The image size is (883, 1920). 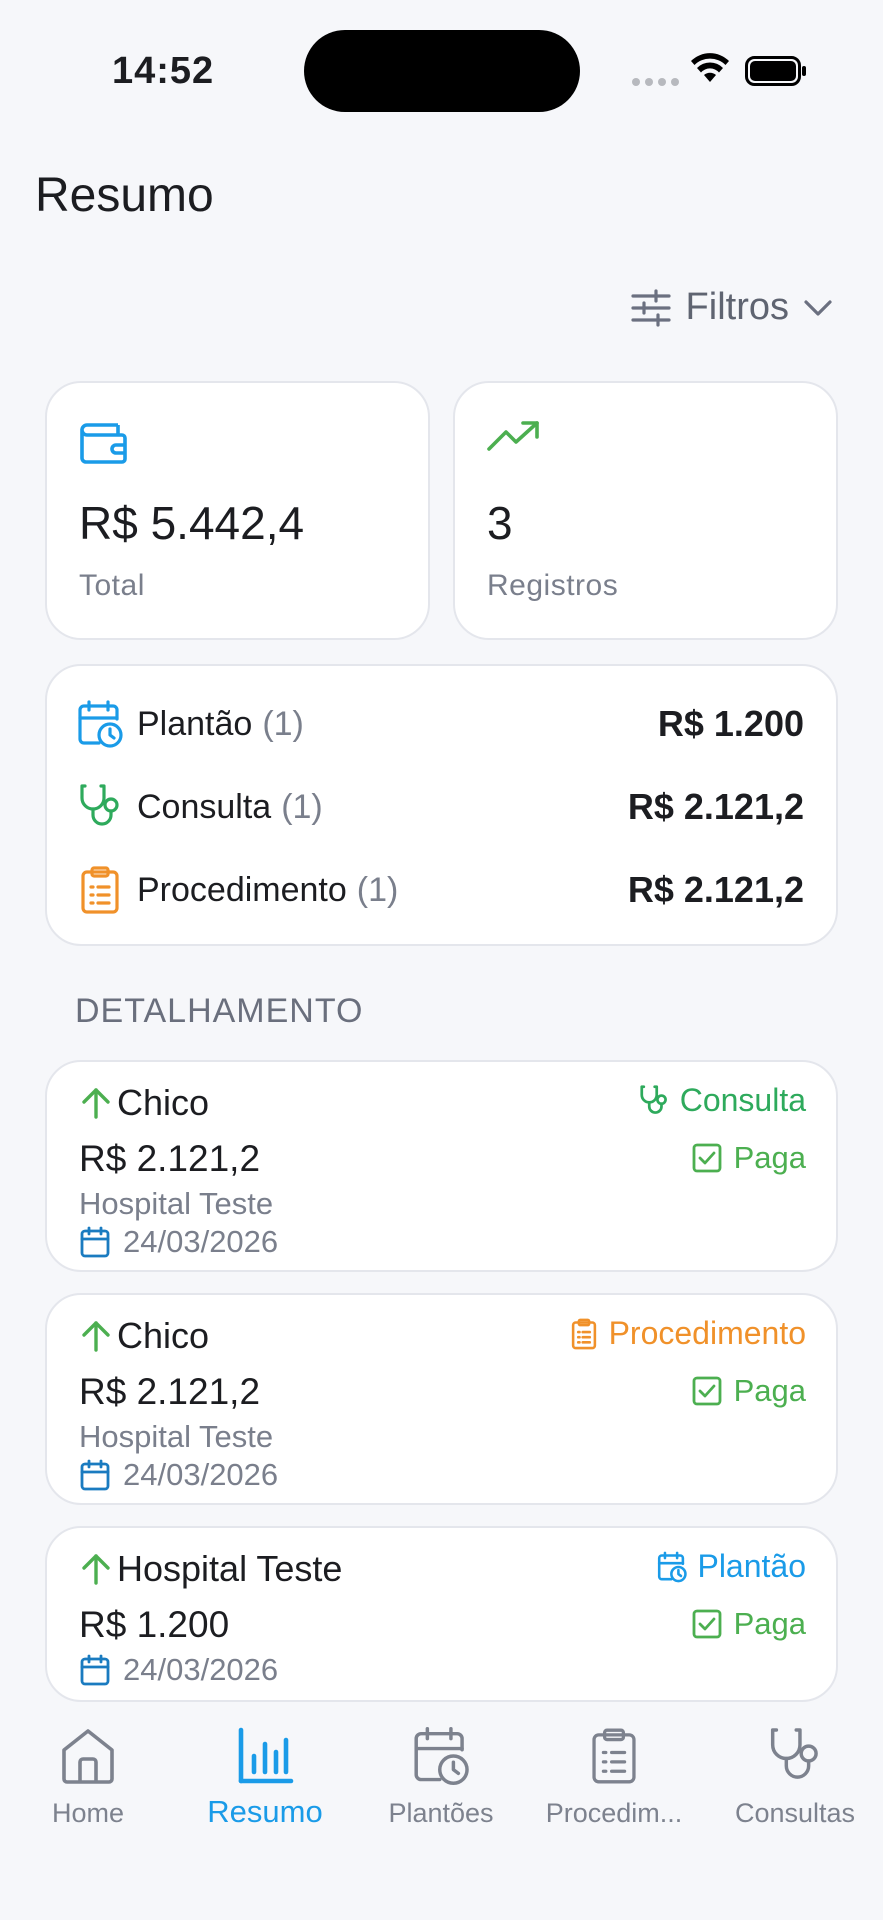 I want to click on total-card: R$ 5.442,4 Total, so click(x=237, y=510).